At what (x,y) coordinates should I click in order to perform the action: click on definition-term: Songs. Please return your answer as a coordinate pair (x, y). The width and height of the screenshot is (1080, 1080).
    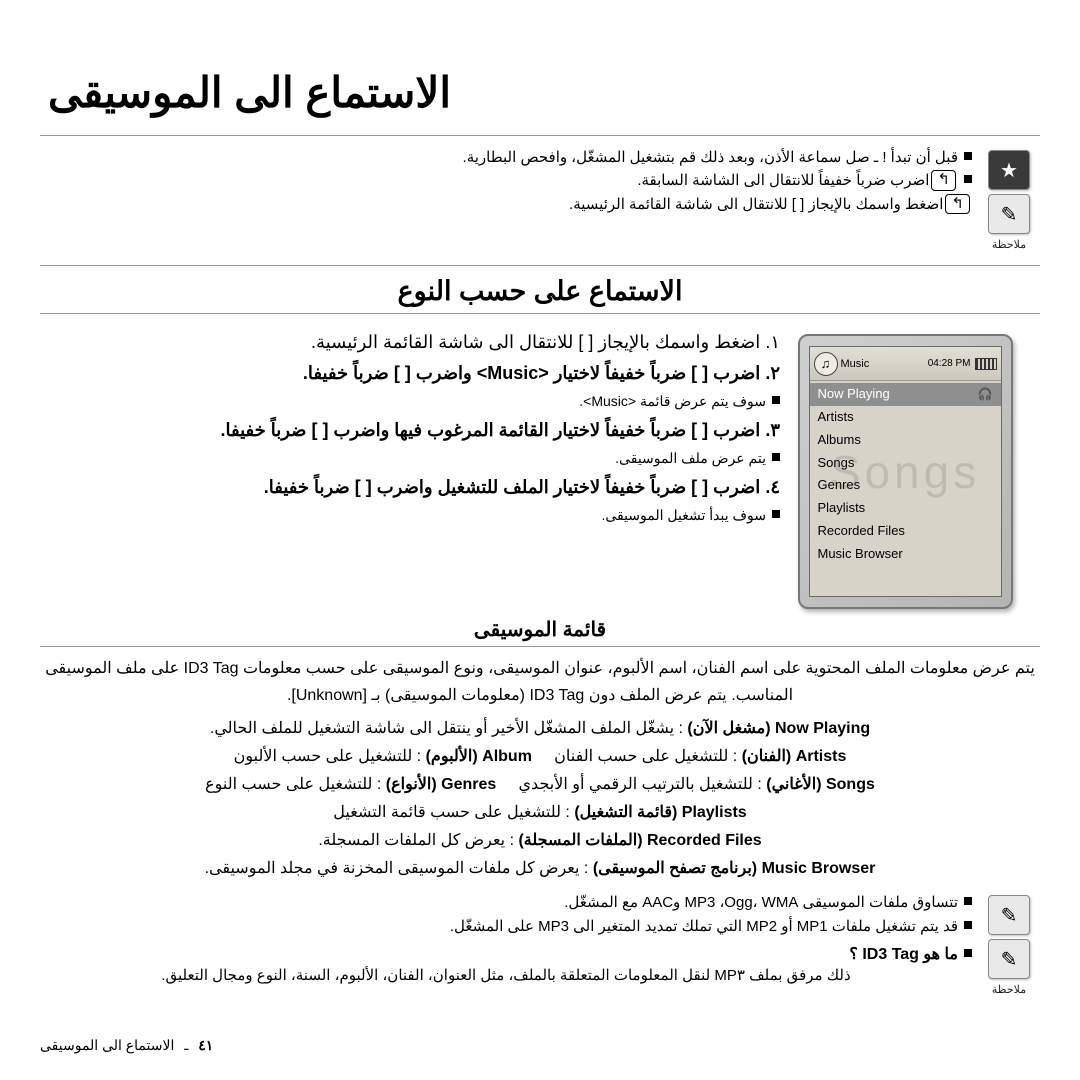
    Looking at the image, I should click on (850, 785).